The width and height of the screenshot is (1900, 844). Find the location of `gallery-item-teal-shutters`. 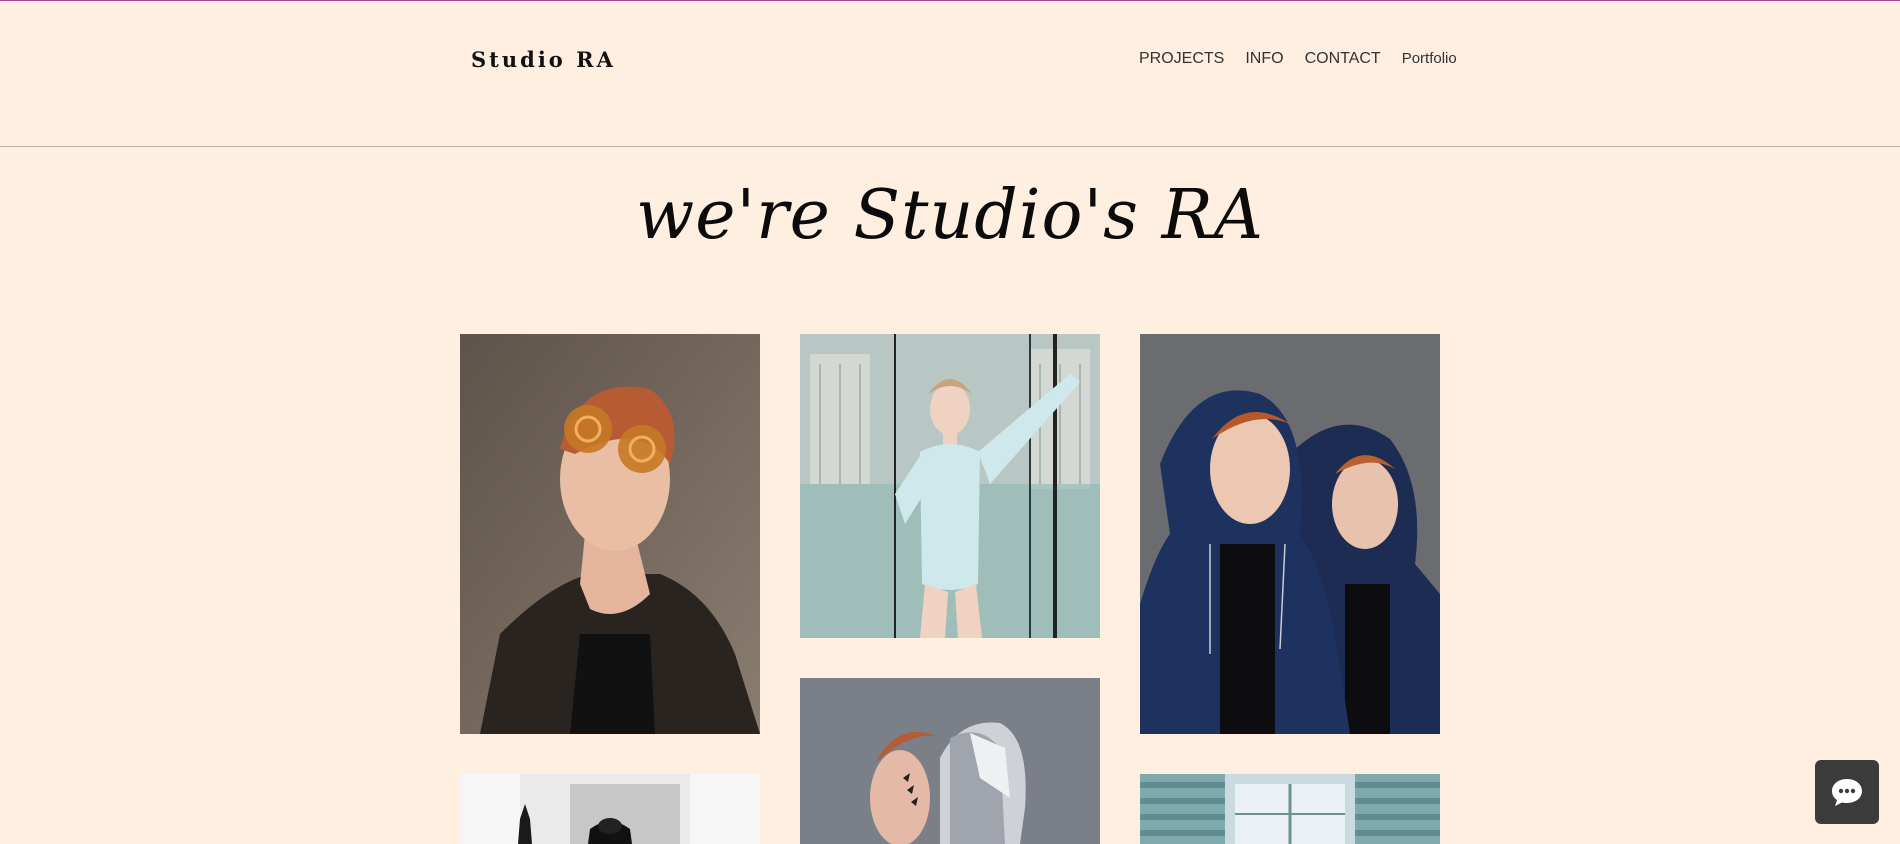

gallery-item-teal-shutters is located at coordinates (1290, 809).